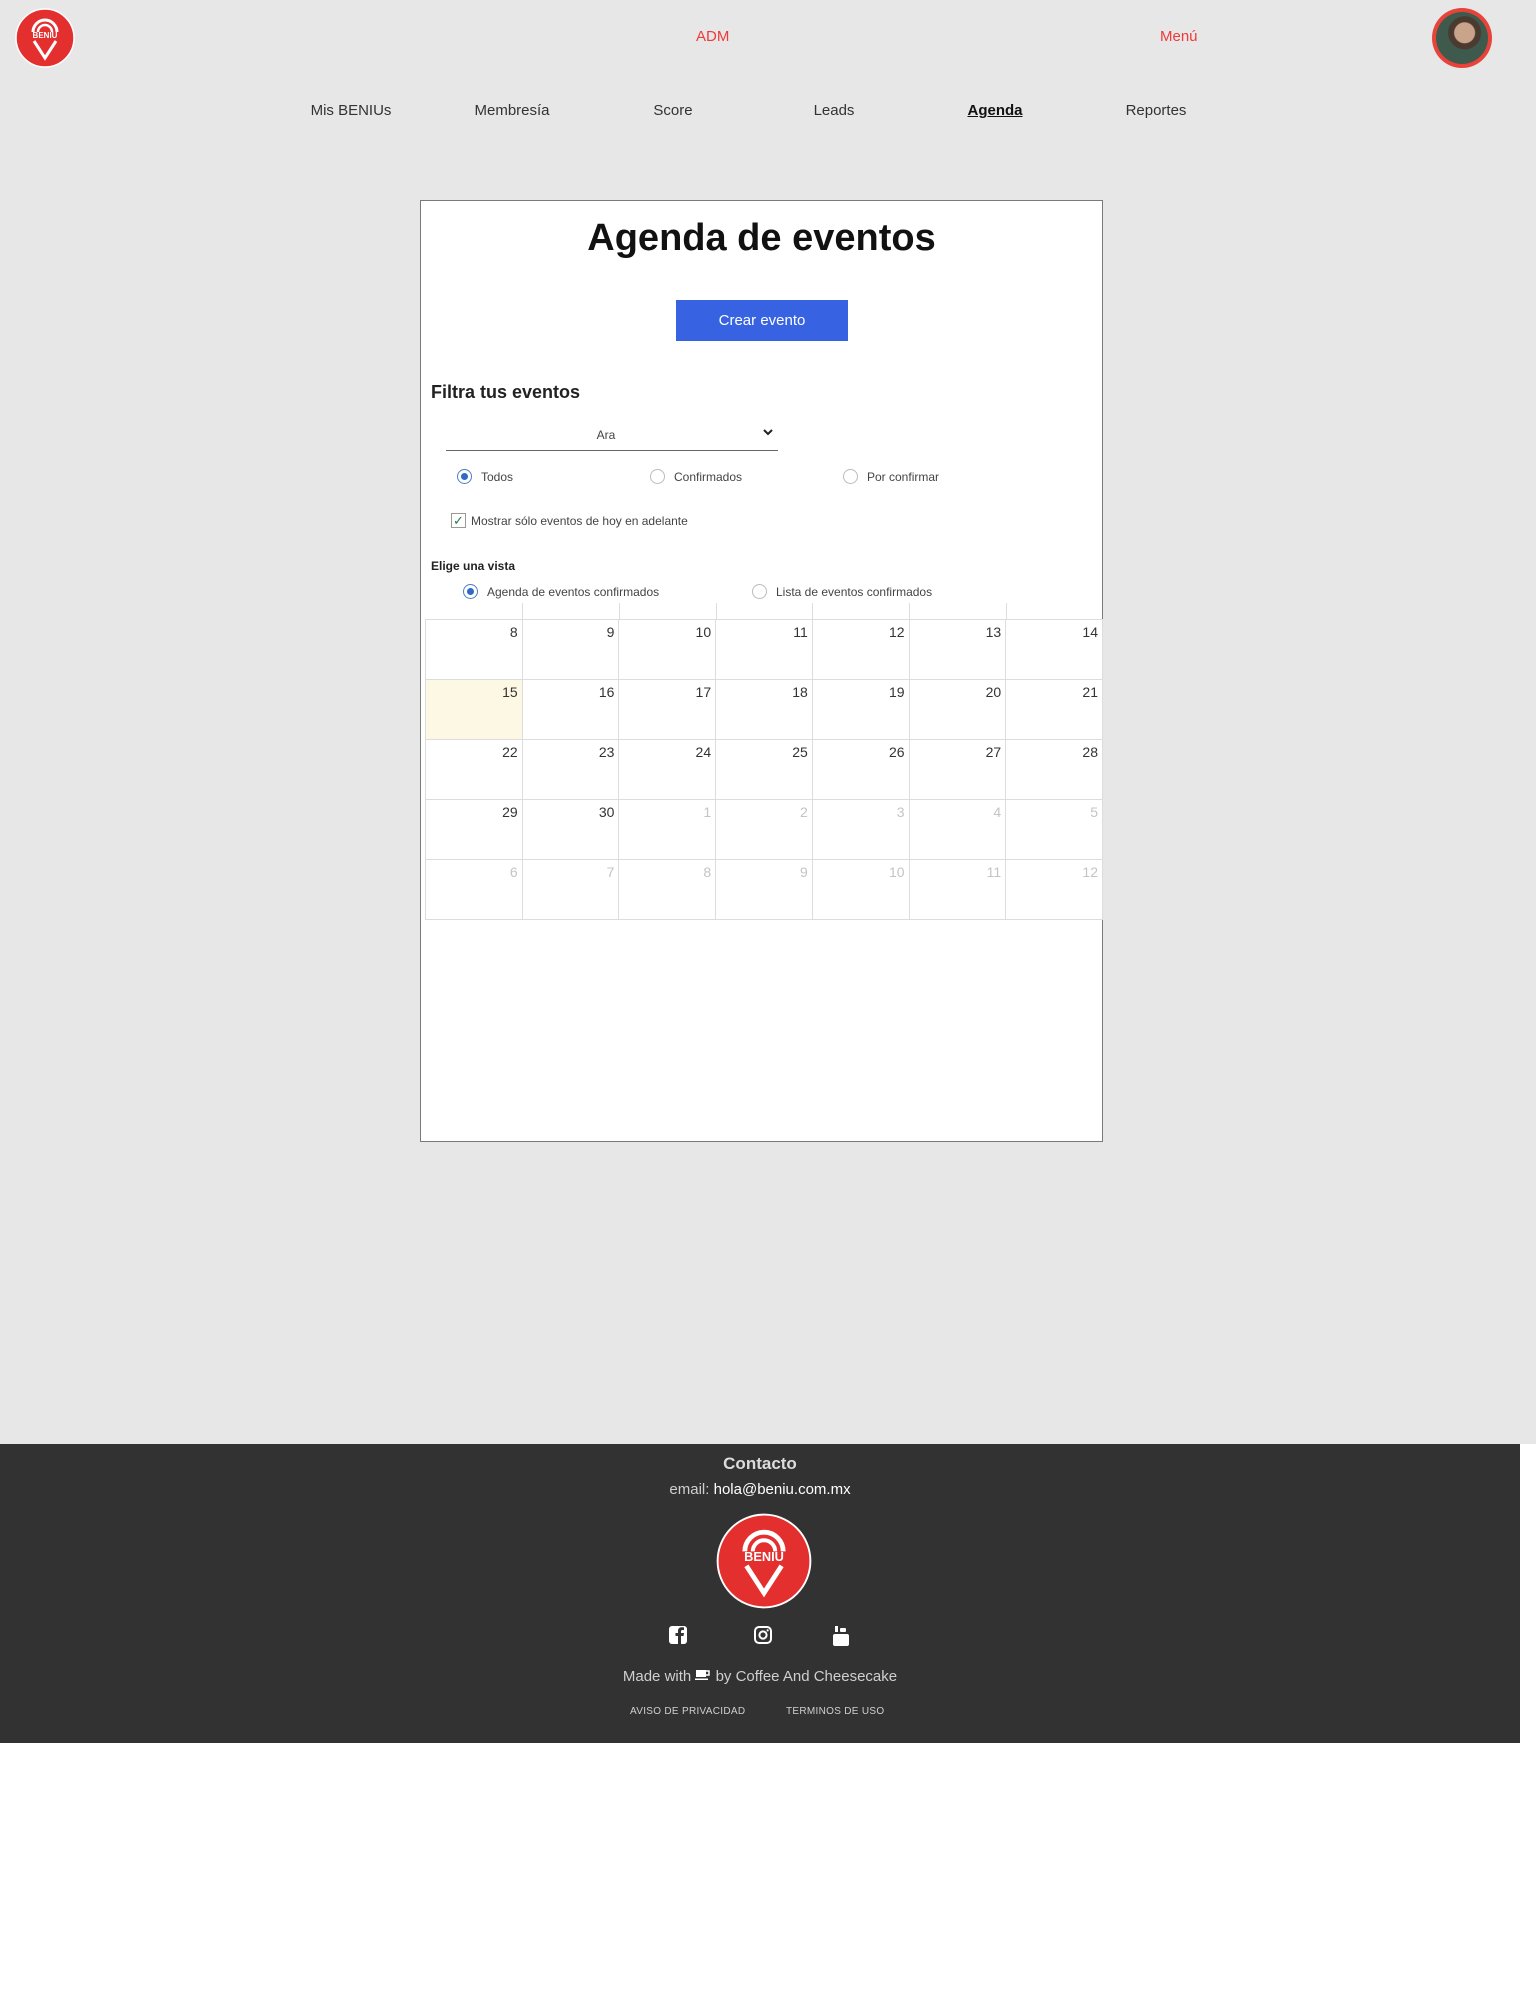  Describe the element at coordinates (657, 476) in the screenshot. I see `radio-confirmados-dot` at that location.